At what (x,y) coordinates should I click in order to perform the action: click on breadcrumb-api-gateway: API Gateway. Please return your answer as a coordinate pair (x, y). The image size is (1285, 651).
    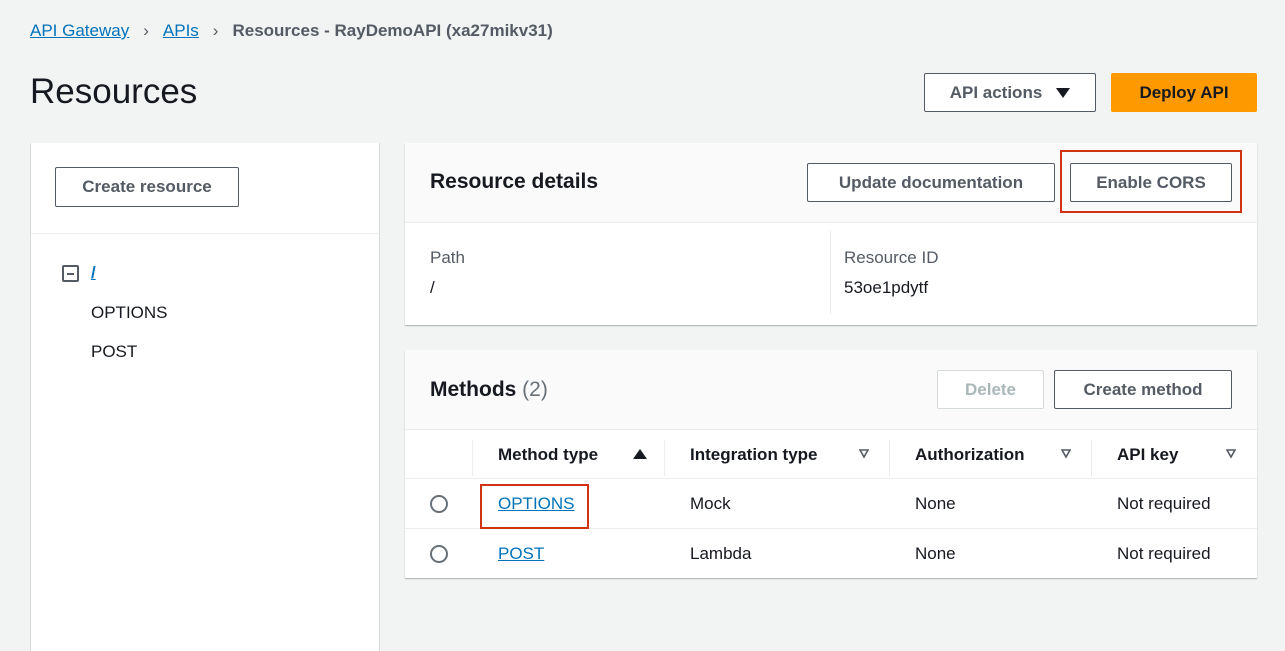
    Looking at the image, I should click on (79, 31).